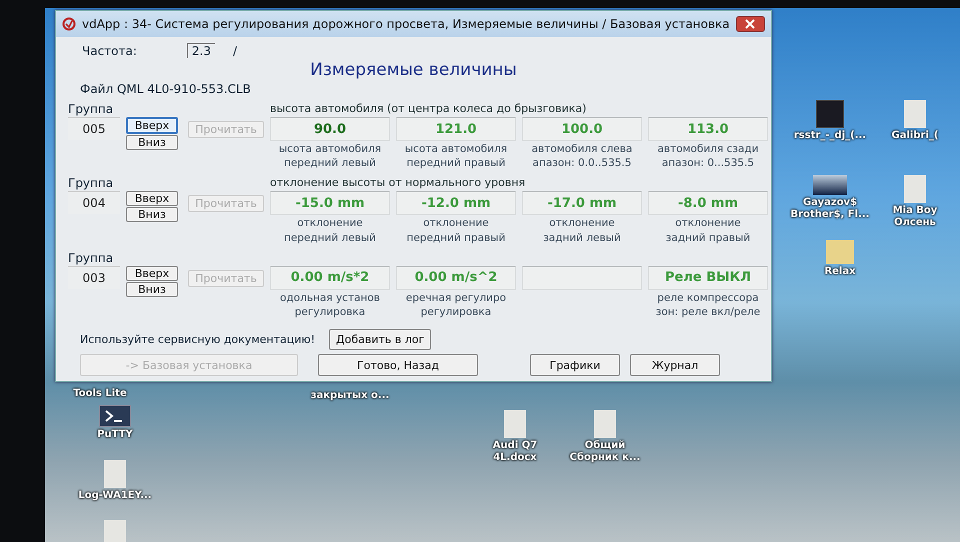  Describe the element at coordinates (708, 156) in the screenshot. I see `value-description: автомобиля сзади апазон: 0...535.5` at that location.